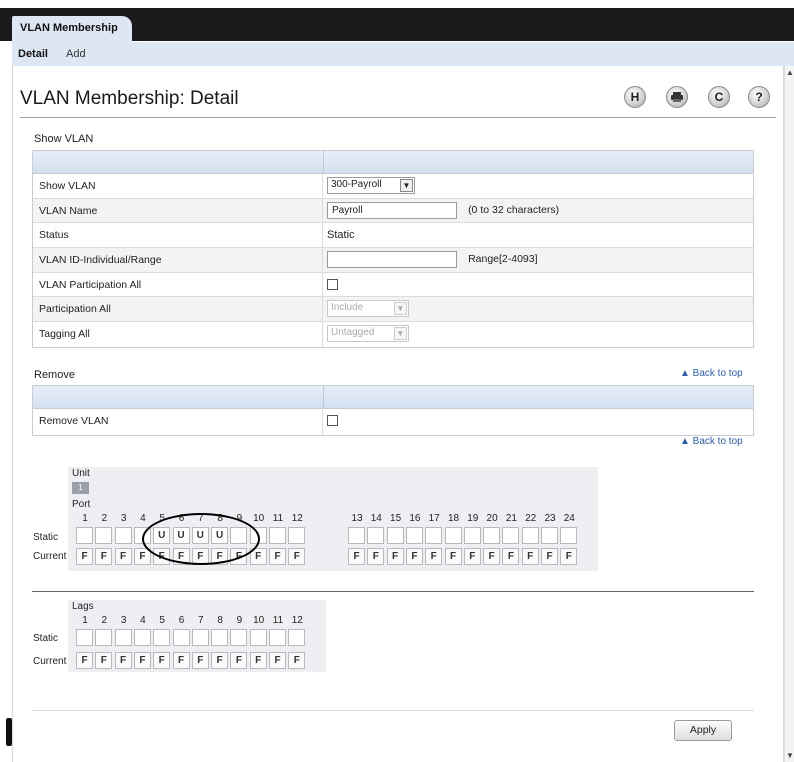 This screenshot has width=794, height=762. Describe the element at coordinates (201, 620) in the screenshot. I see `lag-number: 7` at that location.